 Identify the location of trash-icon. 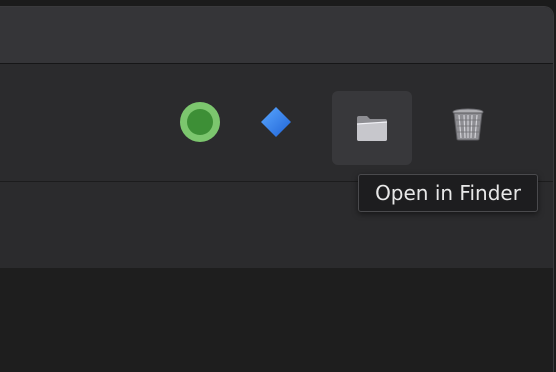
(468, 124).